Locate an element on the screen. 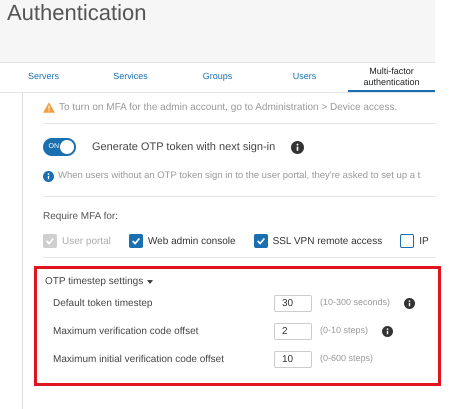  page-title: Authentication is located at coordinates (77, 13).